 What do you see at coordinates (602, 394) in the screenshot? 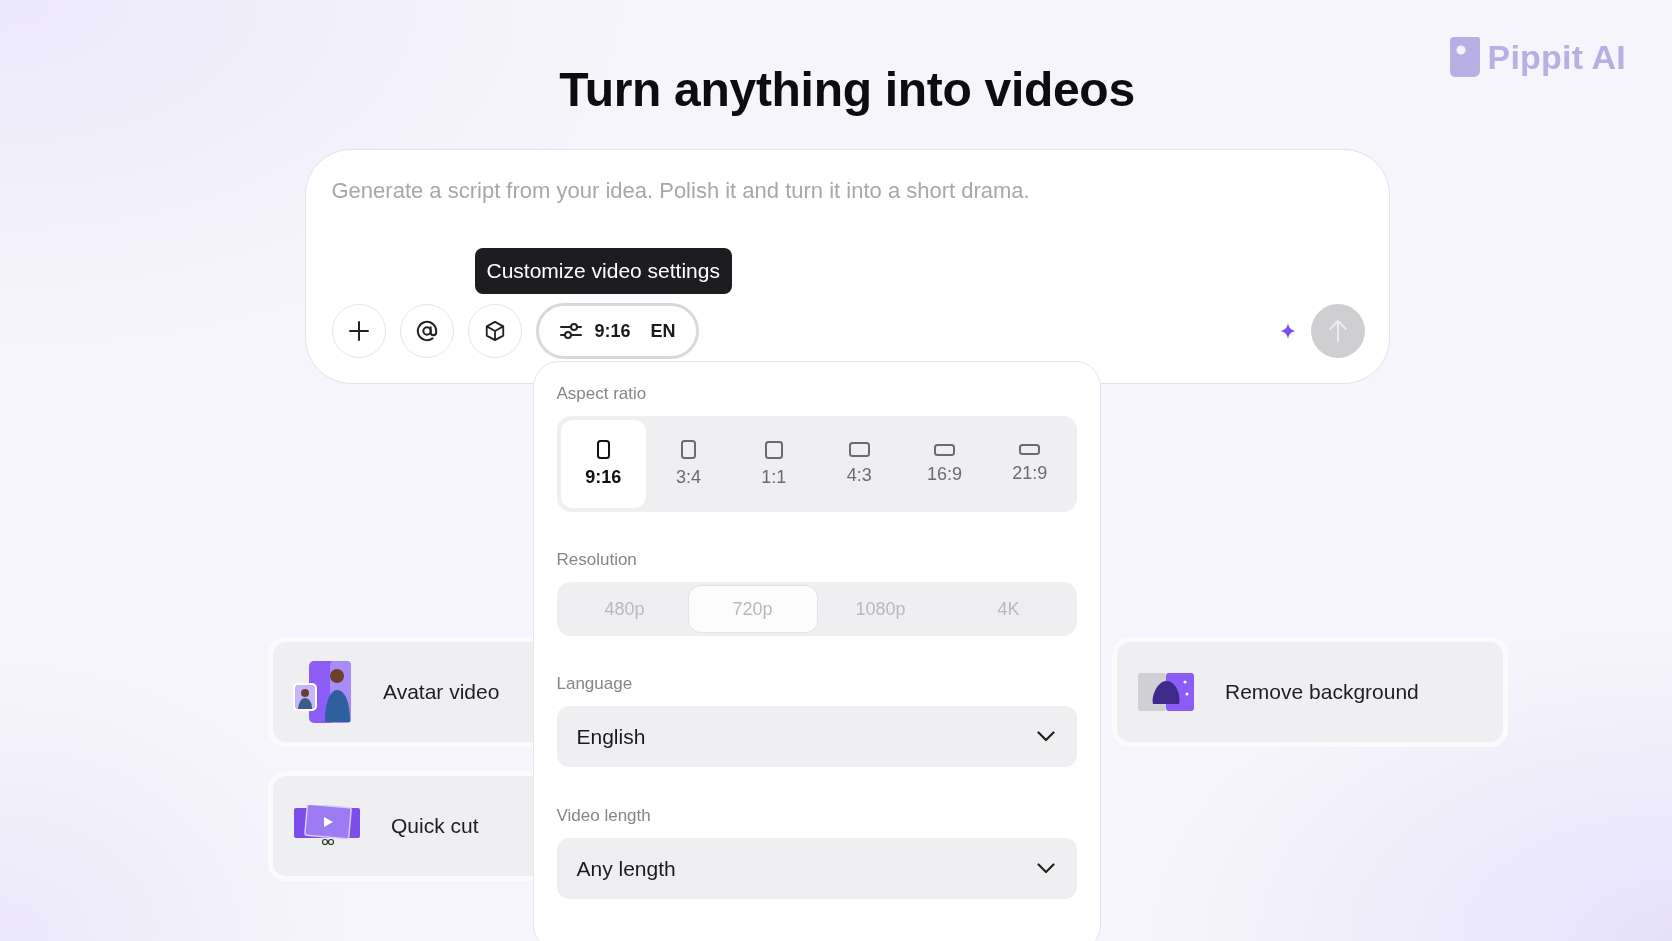
I see `section-label: Aspect ratio` at bounding box center [602, 394].